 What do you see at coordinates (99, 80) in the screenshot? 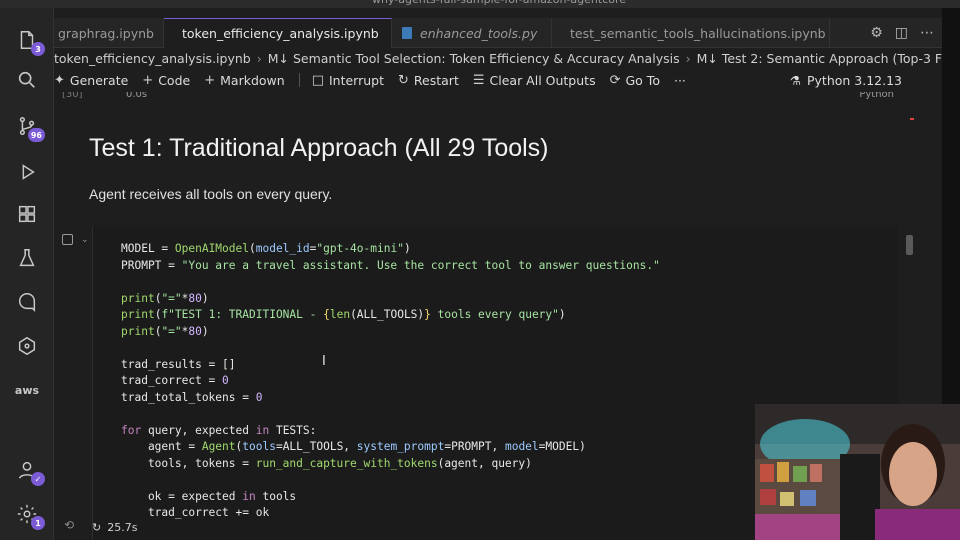
I see `generate-label: Generate` at bounding box center [99, 80].